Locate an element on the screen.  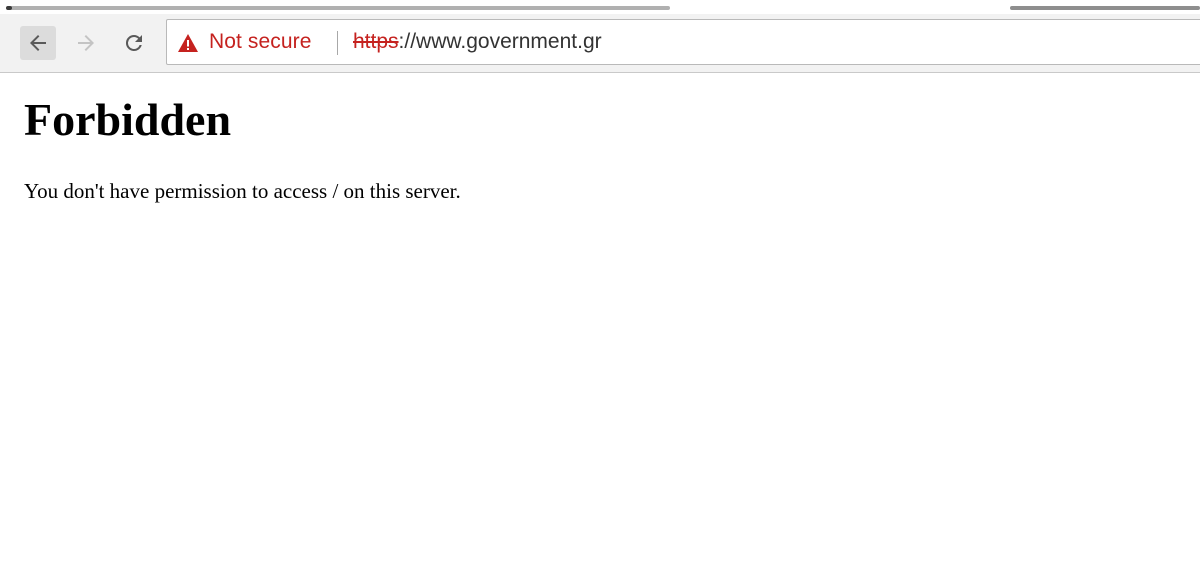
reload-button is located at coordinates (134, 43).